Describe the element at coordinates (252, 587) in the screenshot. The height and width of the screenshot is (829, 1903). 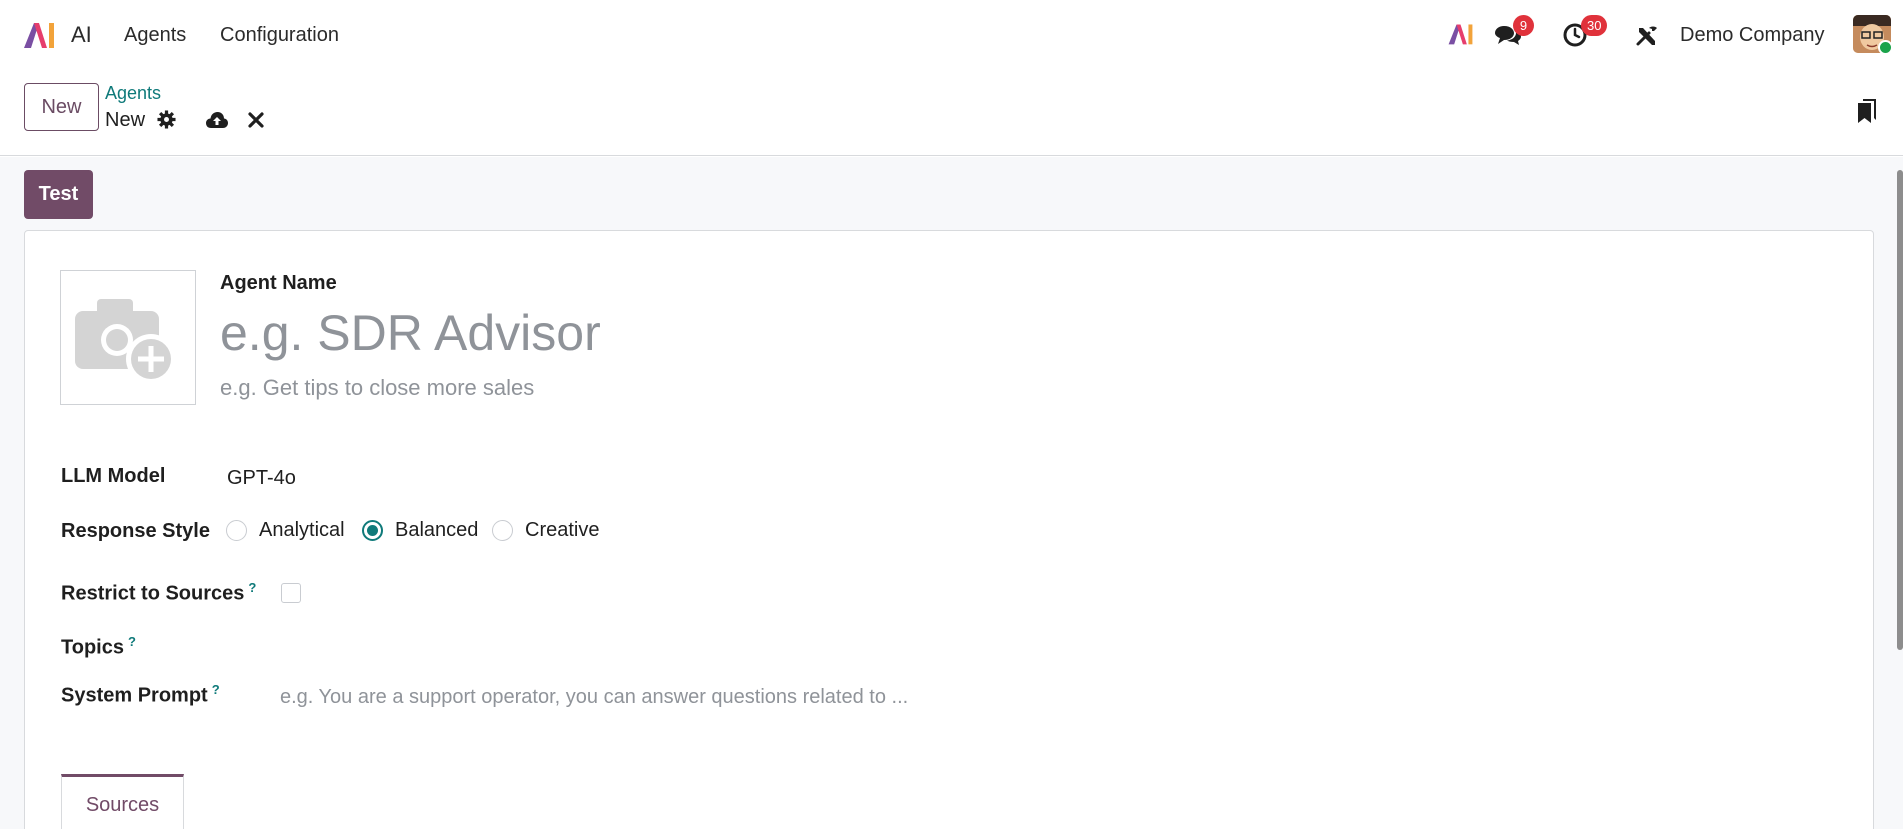
I see `restrict-help-tooltip: ?` at that location.